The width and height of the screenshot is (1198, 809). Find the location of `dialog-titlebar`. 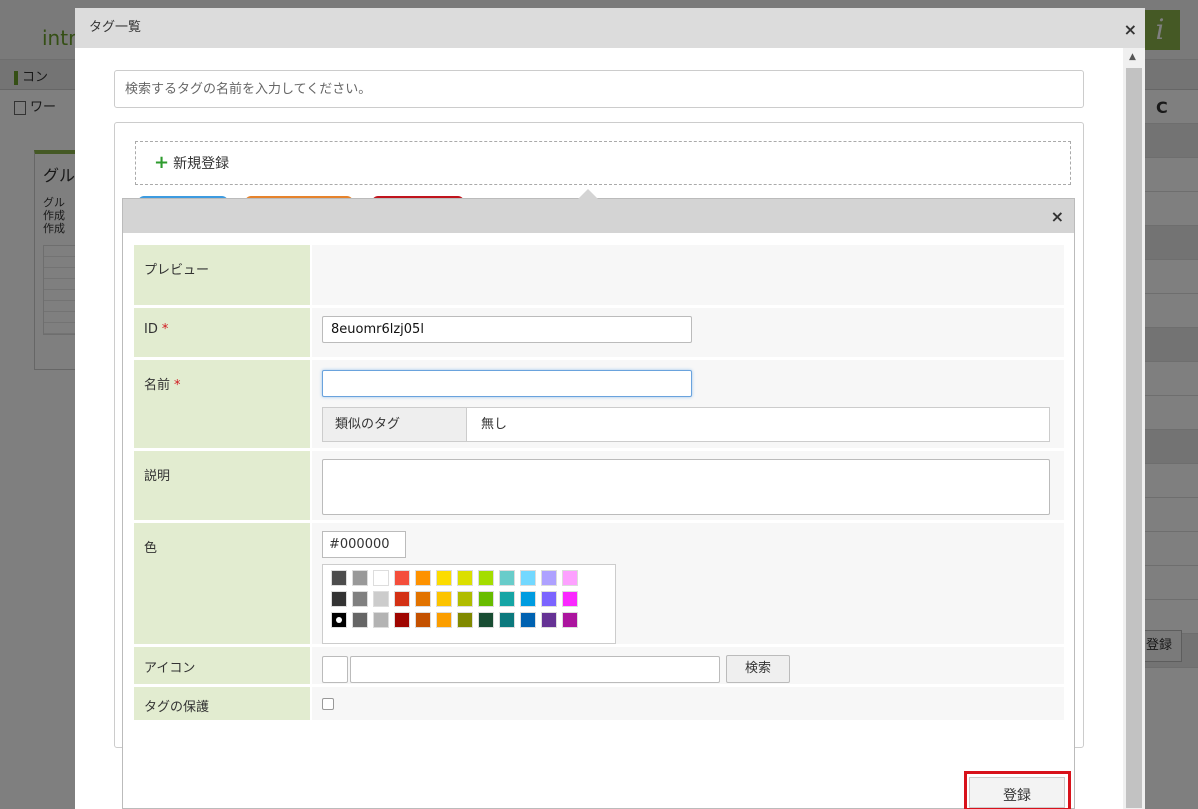

dialog-titlebar is located at coordinates (598, 216).